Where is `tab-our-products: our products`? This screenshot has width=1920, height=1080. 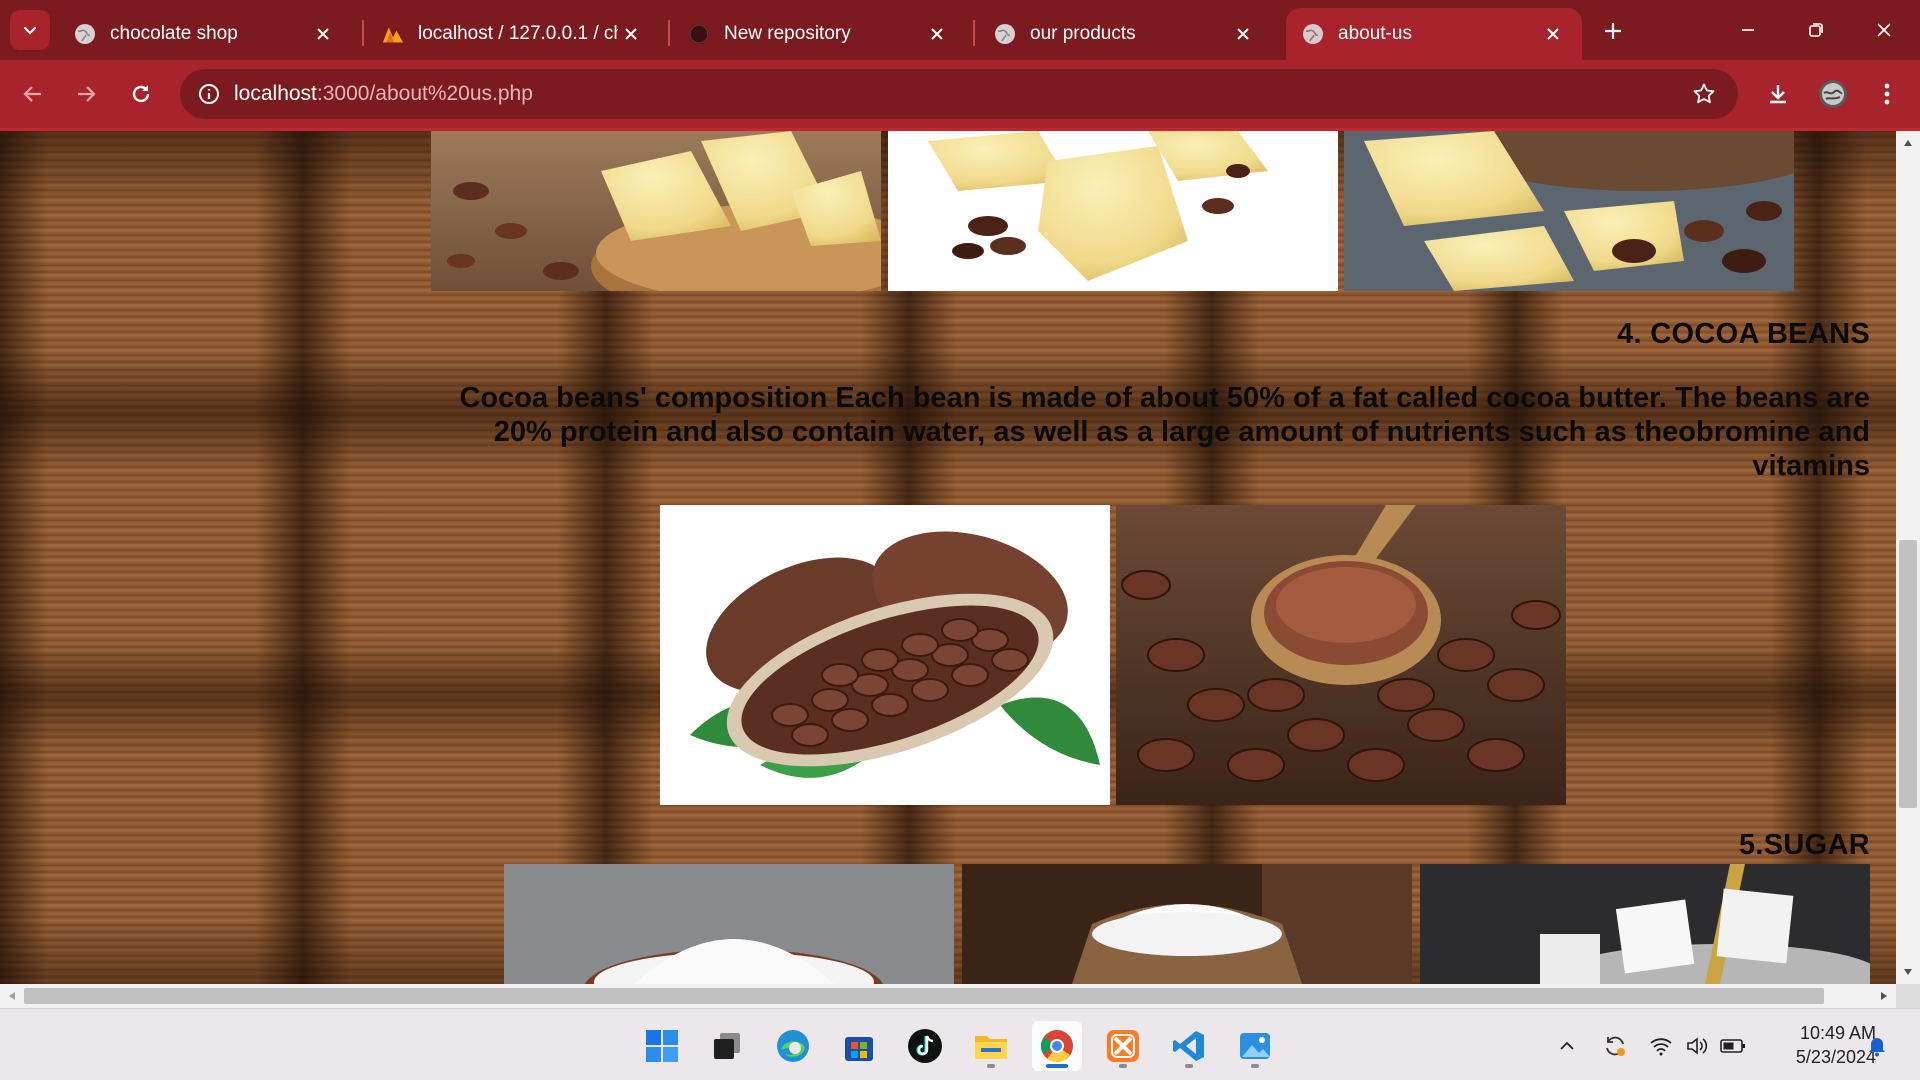 tab-our-products: our products is located at coordinates (1125, 34).